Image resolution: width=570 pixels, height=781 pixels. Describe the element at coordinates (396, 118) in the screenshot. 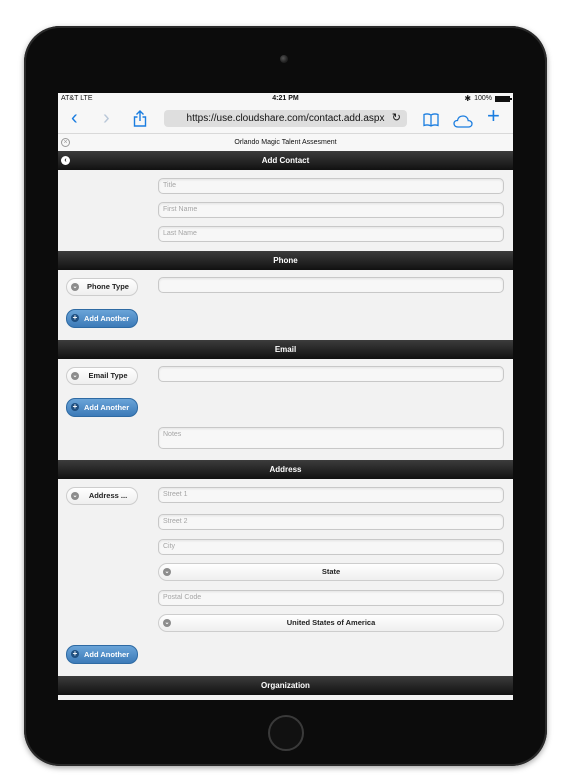

I see `reload-icon: ↻` at that location.